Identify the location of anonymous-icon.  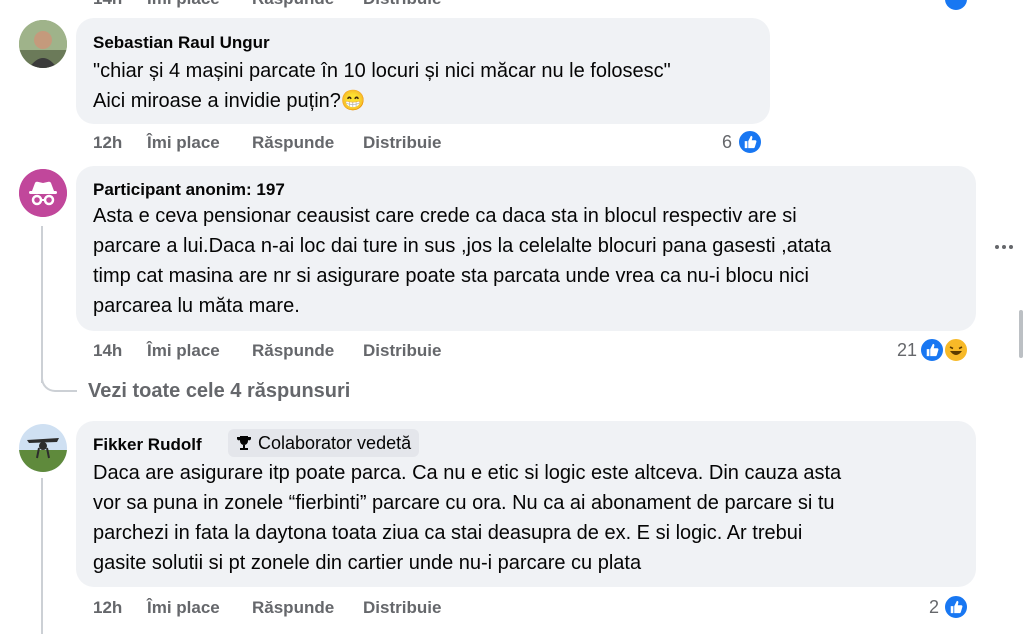
(43, 193).